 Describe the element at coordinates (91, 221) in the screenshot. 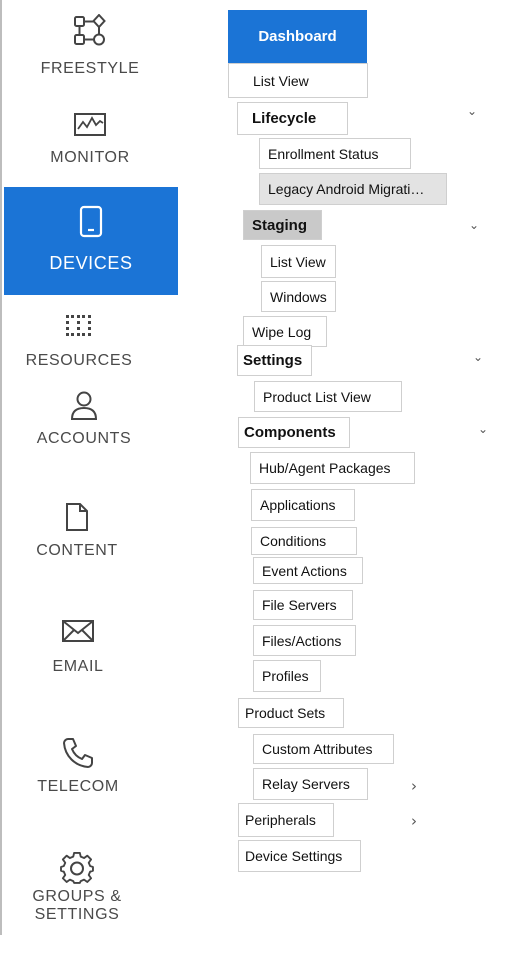

I see `devices-icon` at that location.